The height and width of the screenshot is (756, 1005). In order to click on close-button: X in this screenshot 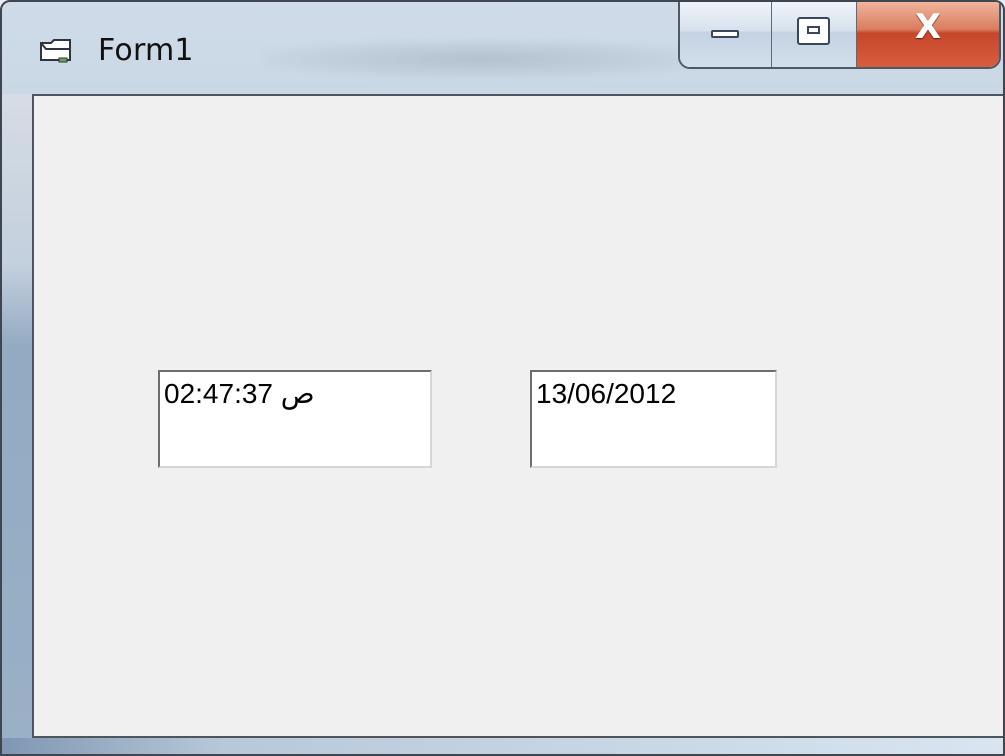, I will do `click(928, 34)`.